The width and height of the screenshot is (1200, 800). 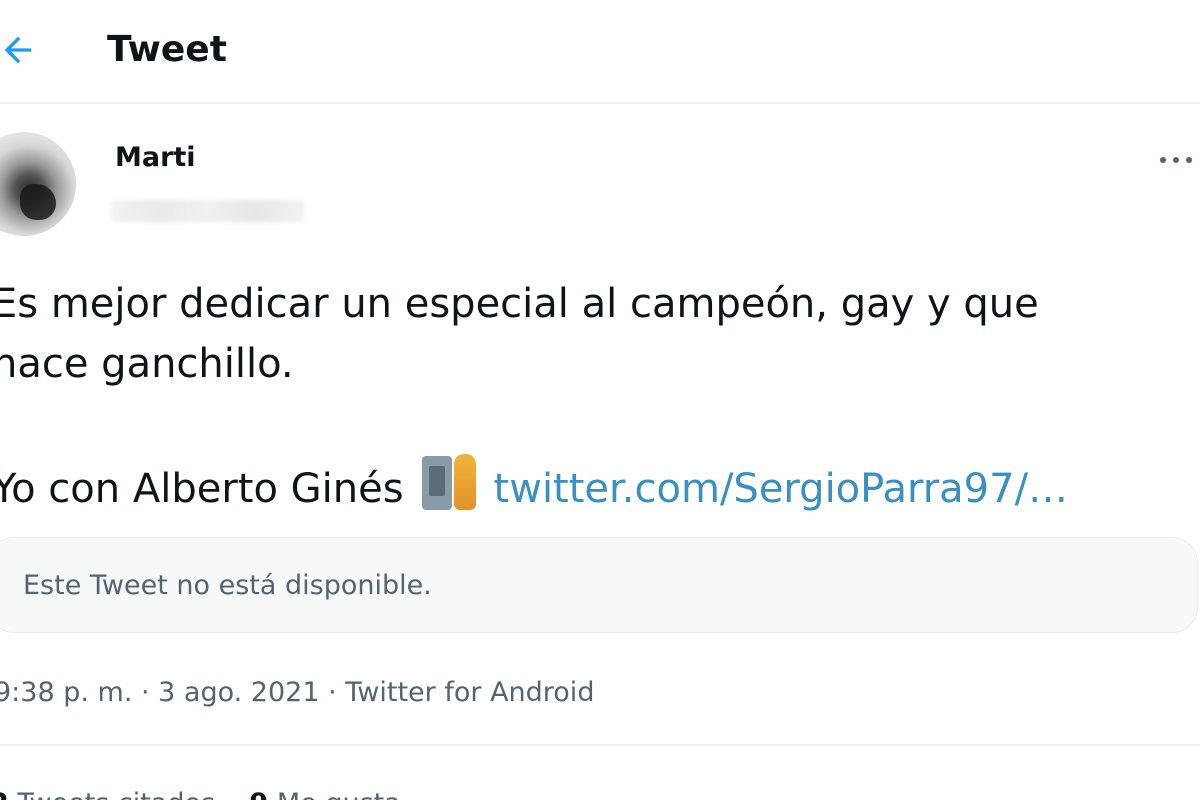 What do you see at coordinates (66, 692) in the screenshot?
I see `tweet-time: 9:38 p. m.` at bounding box center [66, 692].